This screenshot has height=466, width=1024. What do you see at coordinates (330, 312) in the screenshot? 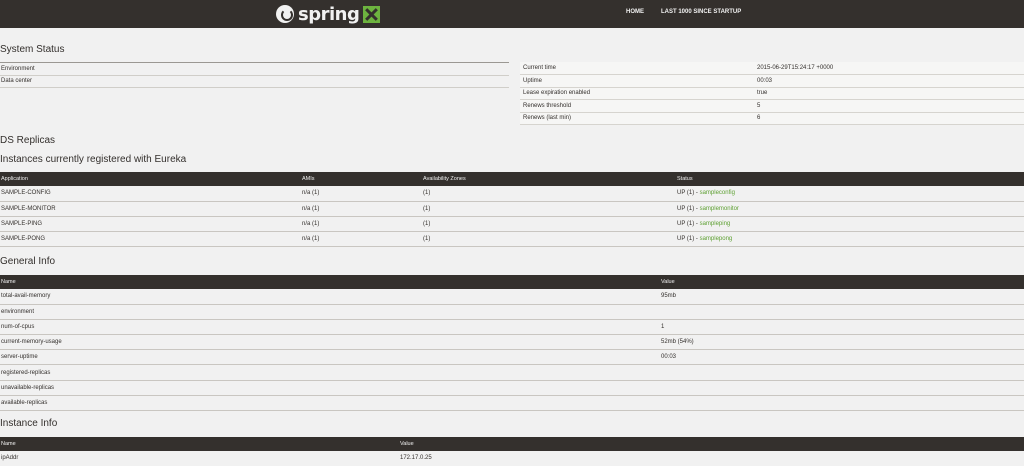
I see `info-name: environment` at bounding box center [330, 312].